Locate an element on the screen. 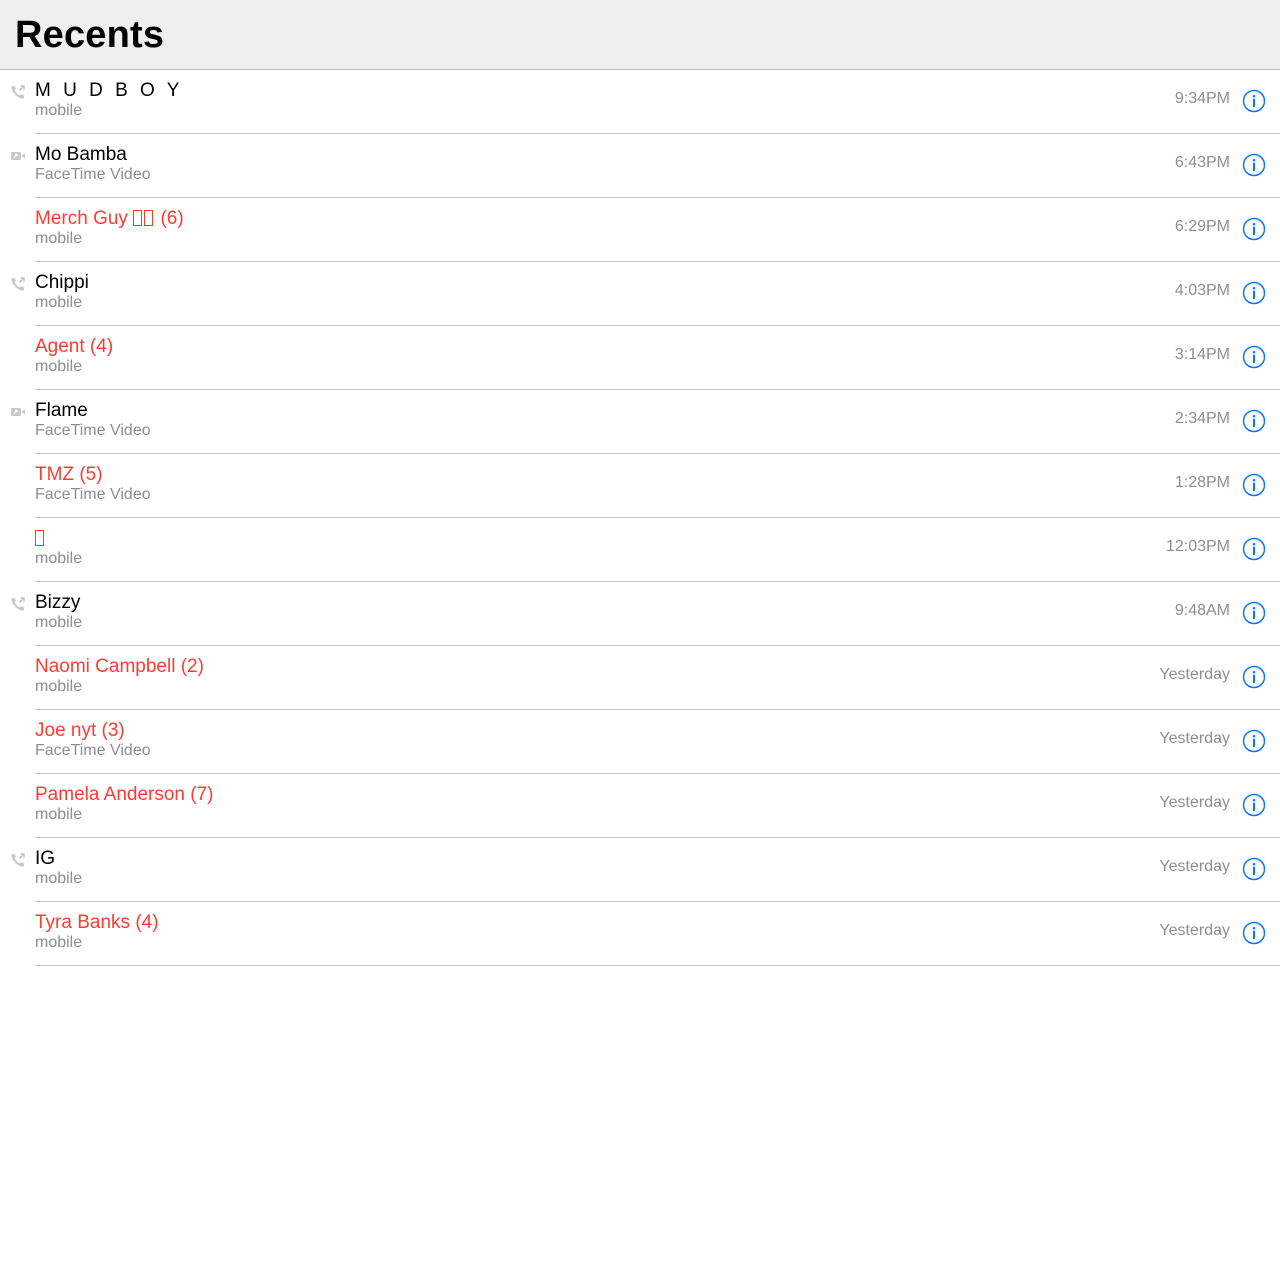 This screenshot has width=1280, height=1280. contact-name: M U D B O Y is located at coordinates (109, 90).